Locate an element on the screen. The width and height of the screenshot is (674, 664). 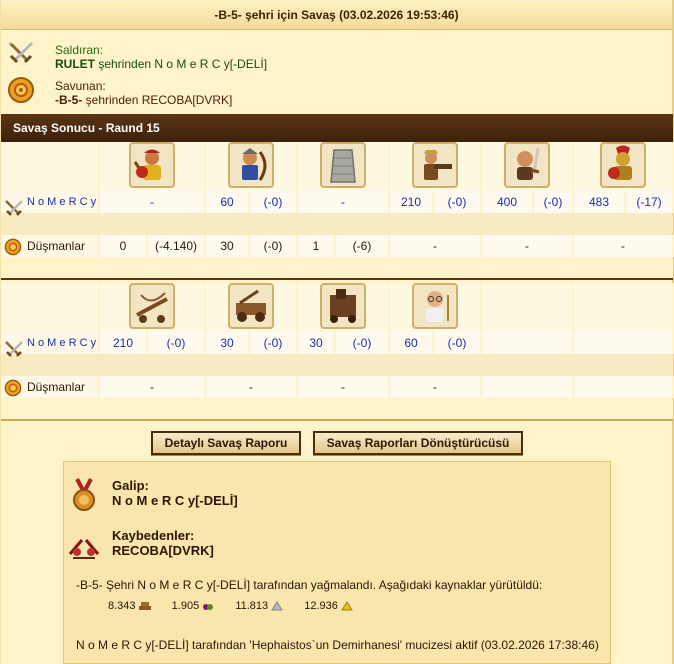
atk-value: 400 is located at coordinates (507, 202).